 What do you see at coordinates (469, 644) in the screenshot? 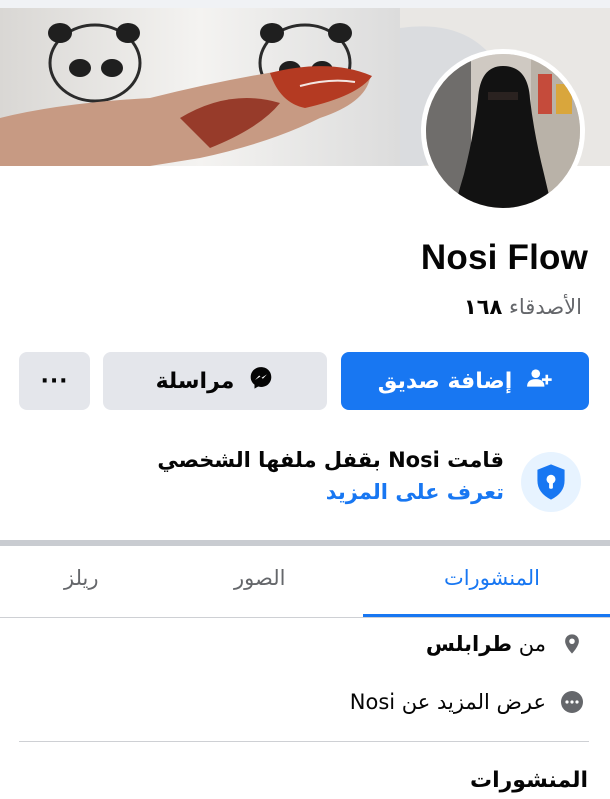
I see `location-city: طرابلس` at bounding box center [469, 644].